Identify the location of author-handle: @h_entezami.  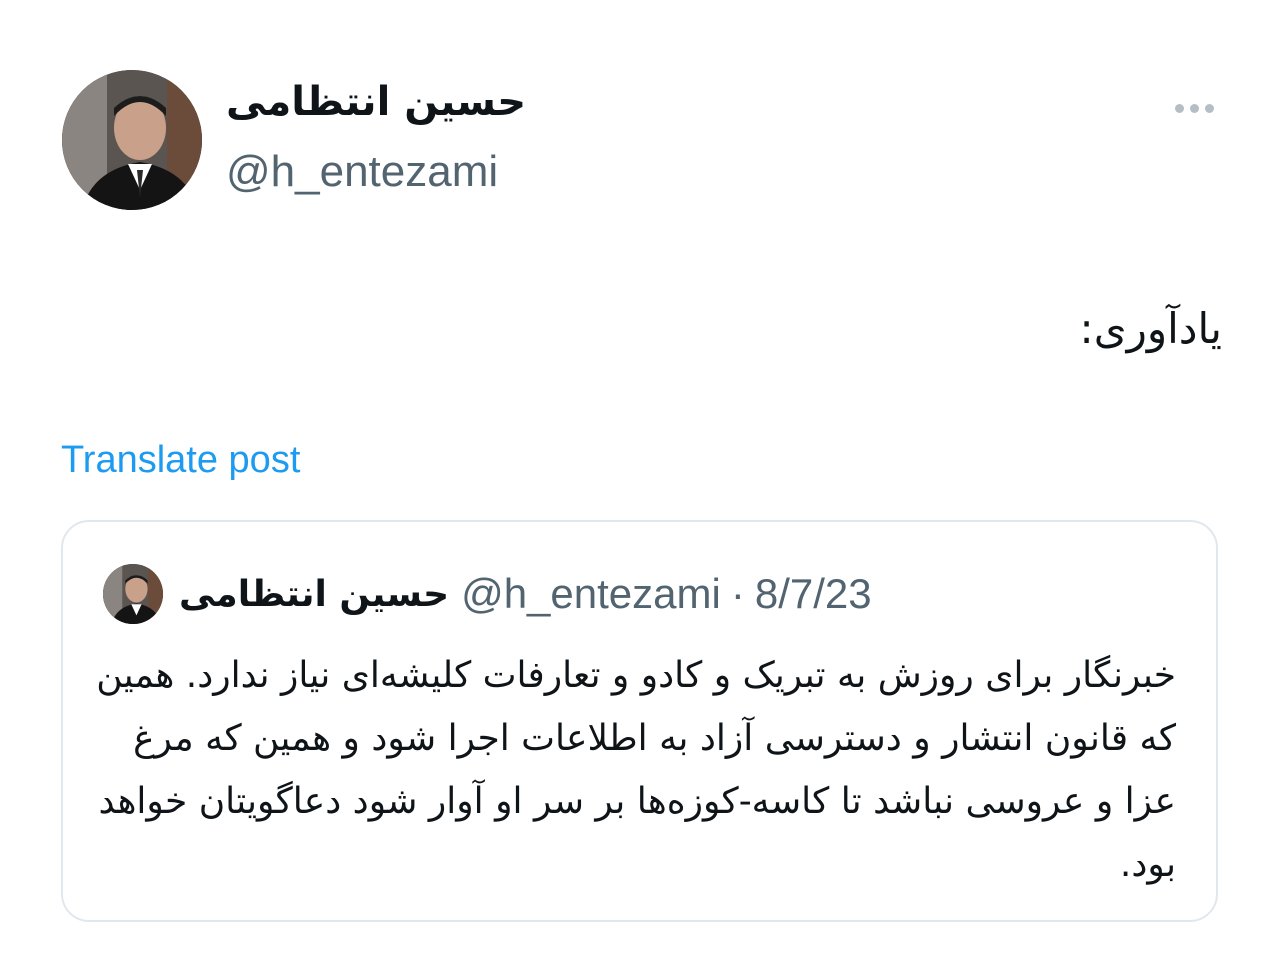
(362, 172).